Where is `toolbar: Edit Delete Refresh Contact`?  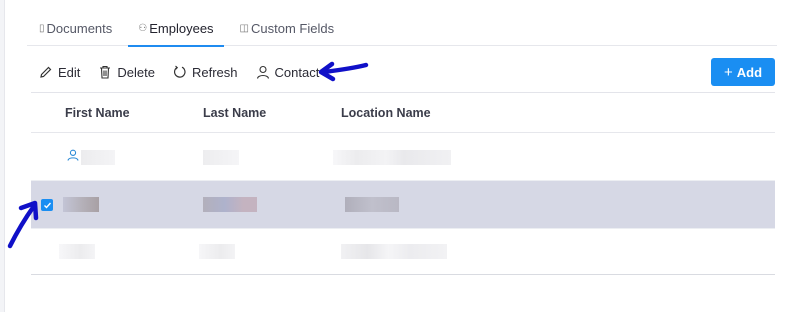 toolbar: Edit Delete Refresh Contact is located at coordinates (179, 72).